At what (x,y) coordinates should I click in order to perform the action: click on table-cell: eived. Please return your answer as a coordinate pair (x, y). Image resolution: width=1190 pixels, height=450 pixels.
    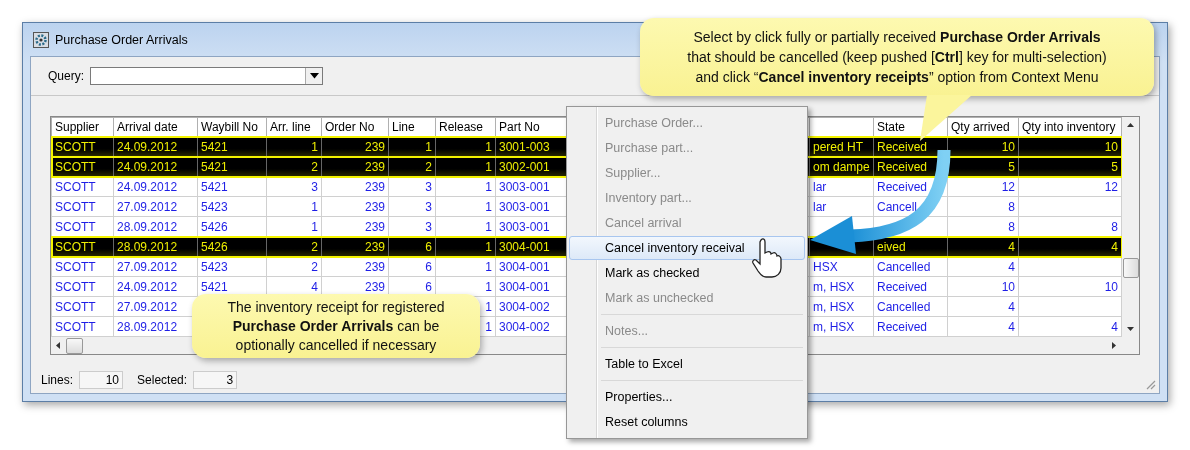
    Looking at the image, I should click on (891, 246).